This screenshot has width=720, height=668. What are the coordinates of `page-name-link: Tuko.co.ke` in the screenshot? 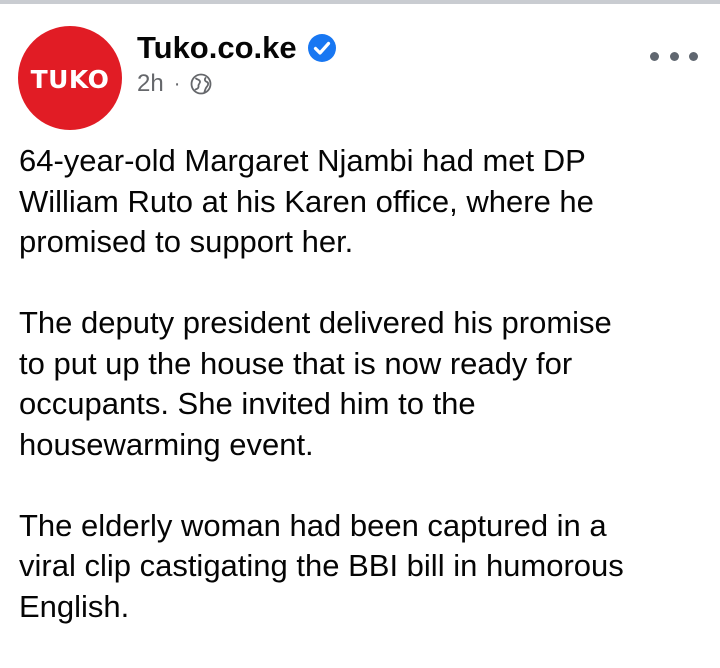 It's located at (217, 48).